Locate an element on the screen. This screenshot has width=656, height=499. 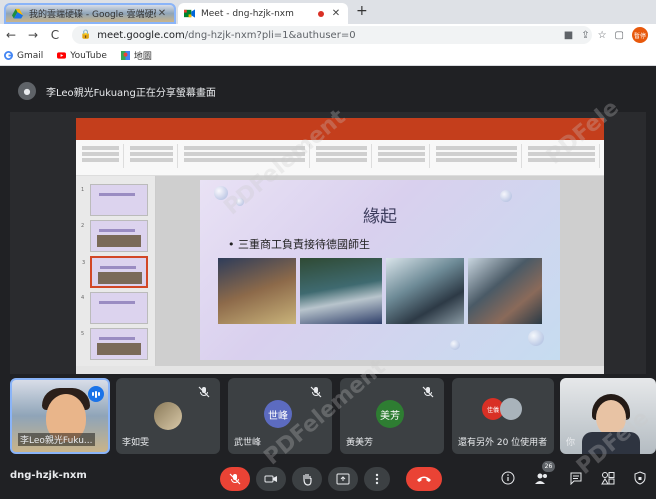
present-button is located at coordinates (343, 479).